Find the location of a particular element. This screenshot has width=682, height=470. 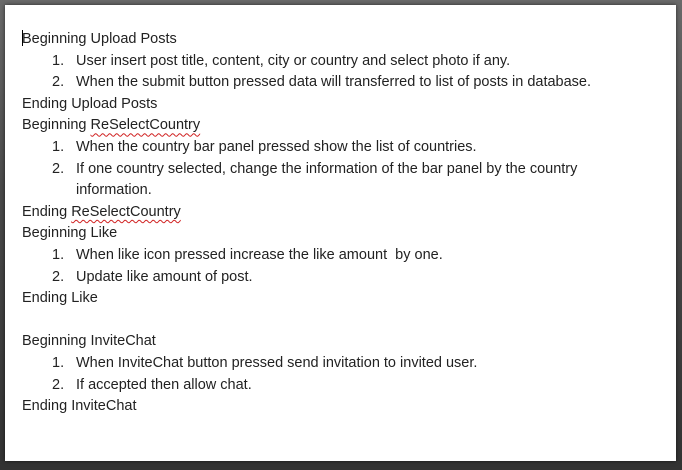

list-text: If accepted then allow chat. is located at coordinates (164, 384).